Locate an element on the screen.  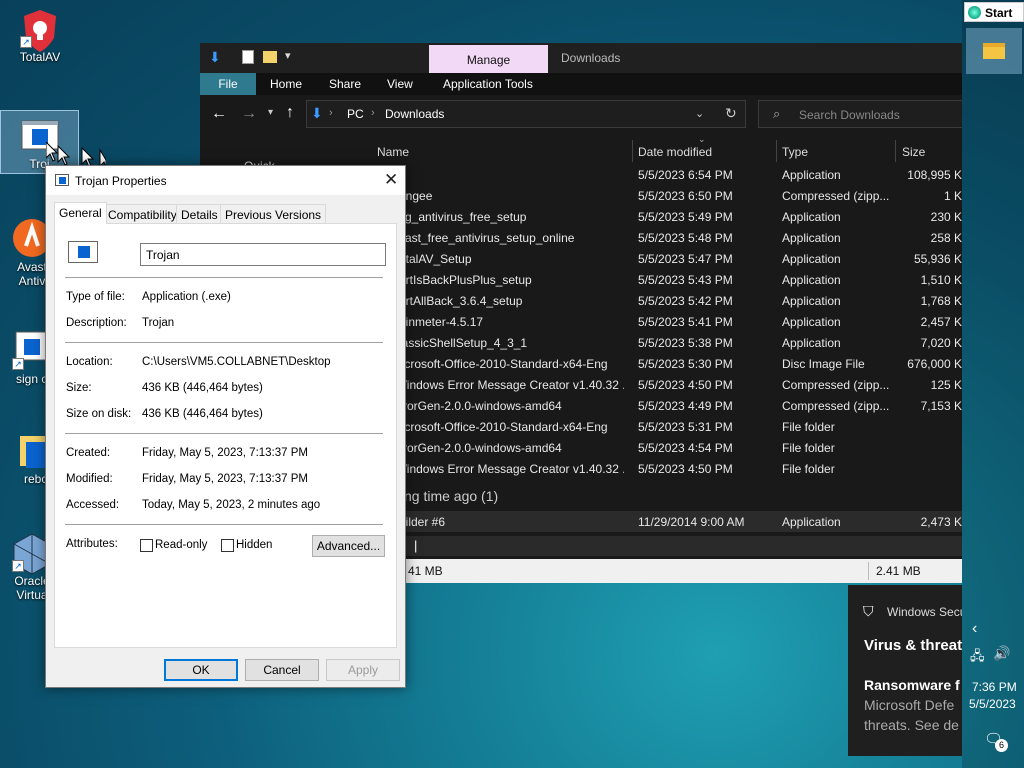
column-divider is located at coordinates (895, 151).